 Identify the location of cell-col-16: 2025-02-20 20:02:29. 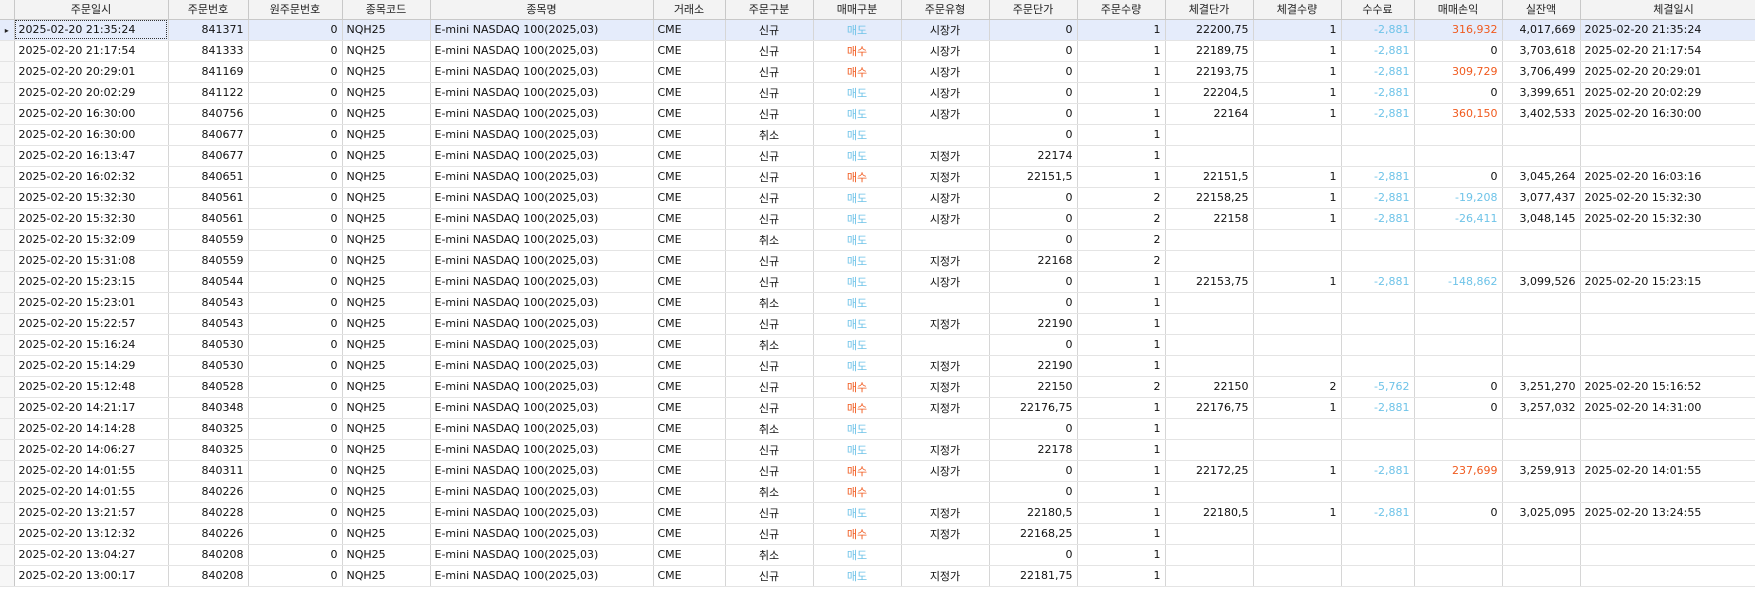
(1667, 93).